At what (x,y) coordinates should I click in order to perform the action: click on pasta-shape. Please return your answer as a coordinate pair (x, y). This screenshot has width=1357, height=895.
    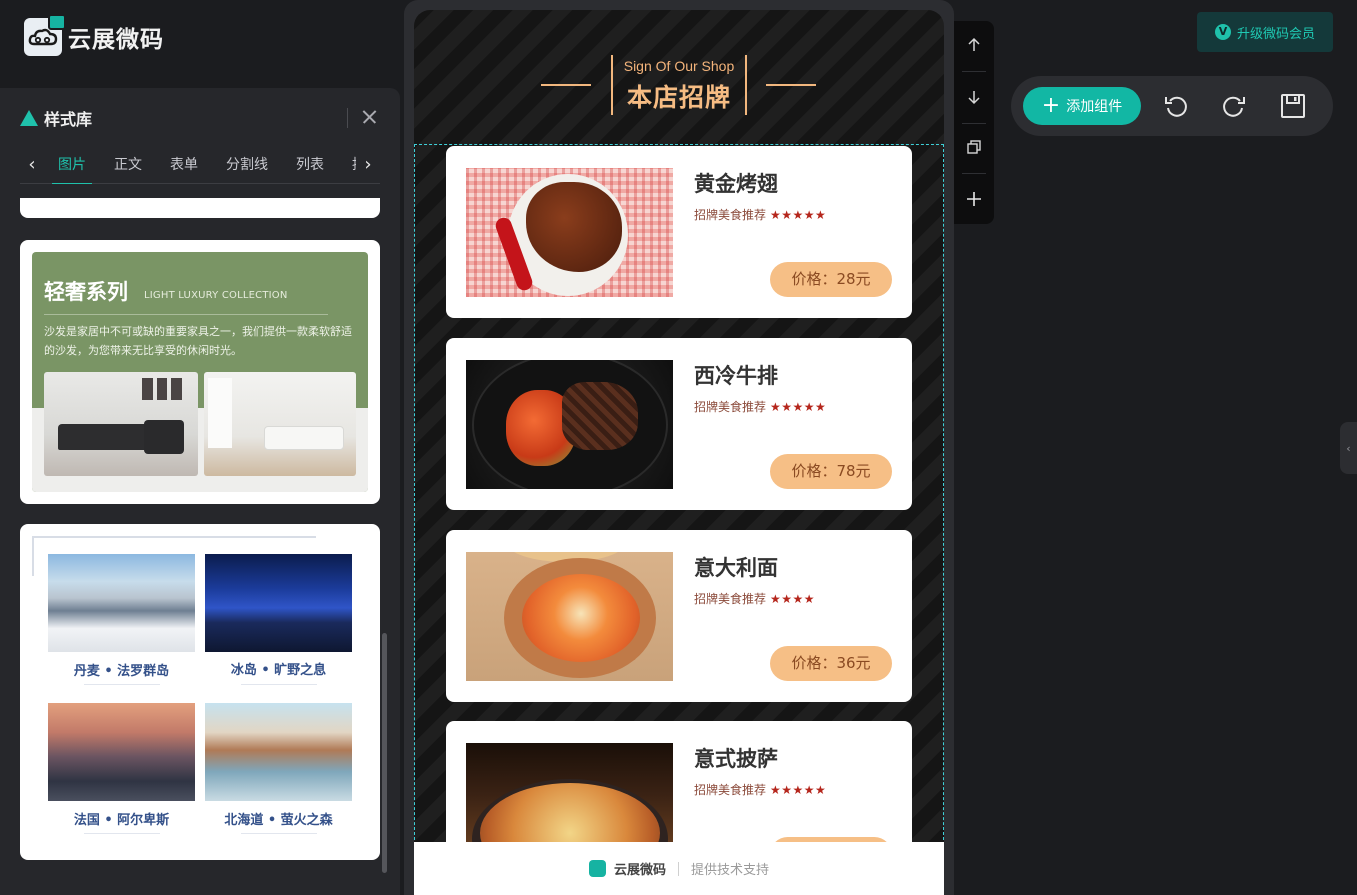
    Looking at the image, I should click on (581, 618).